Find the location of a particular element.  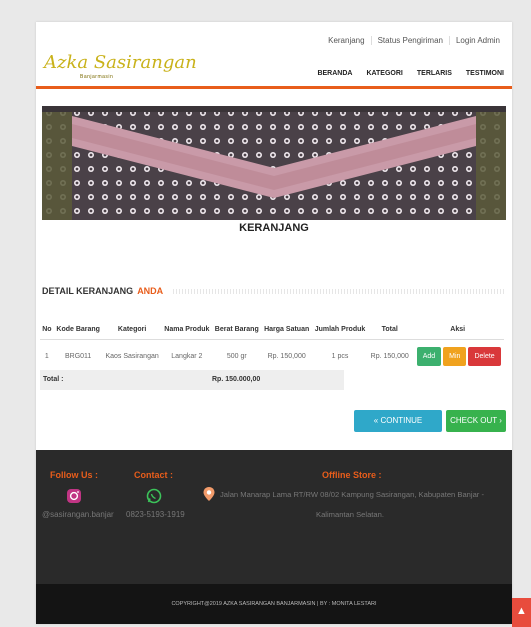

logo-subtitle: Banjarmasin is located at coordinates (97, 77).